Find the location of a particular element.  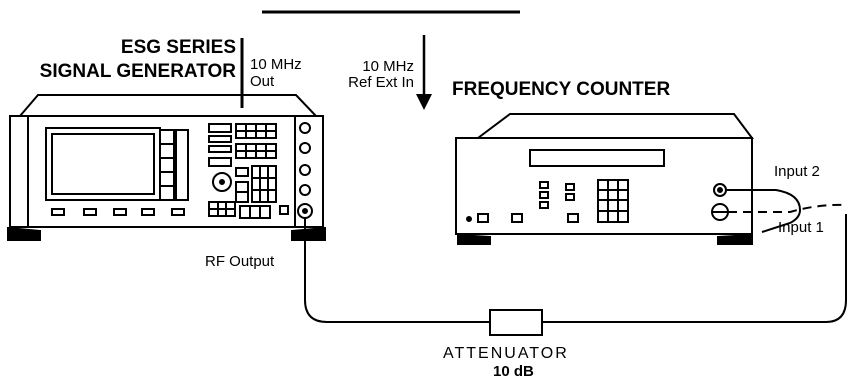

counter-front-panel is located at coordinates (604, 186).